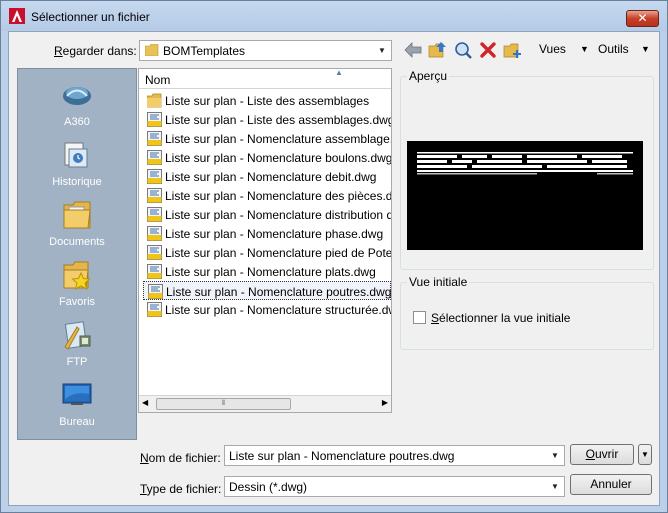  I want to click on place-history: Historique, so click(77, 165).